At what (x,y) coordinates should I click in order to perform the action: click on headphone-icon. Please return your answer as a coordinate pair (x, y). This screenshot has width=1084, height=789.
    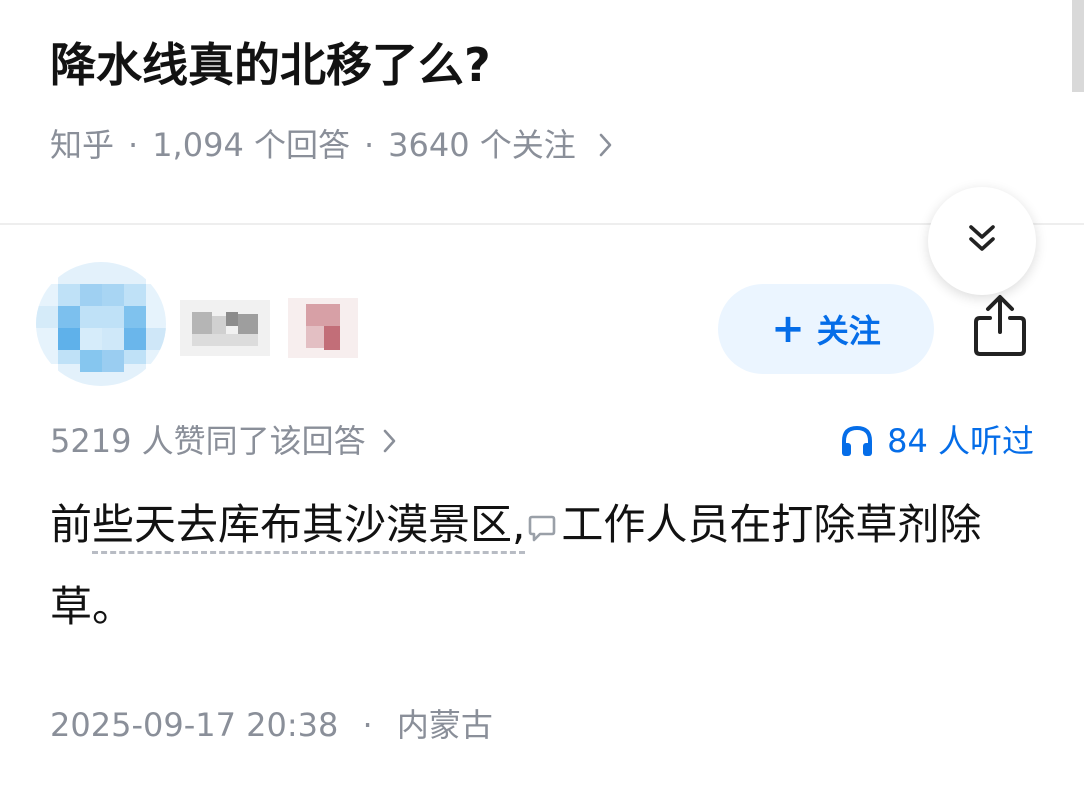
    Looking at the image, I should click on (857, 441).